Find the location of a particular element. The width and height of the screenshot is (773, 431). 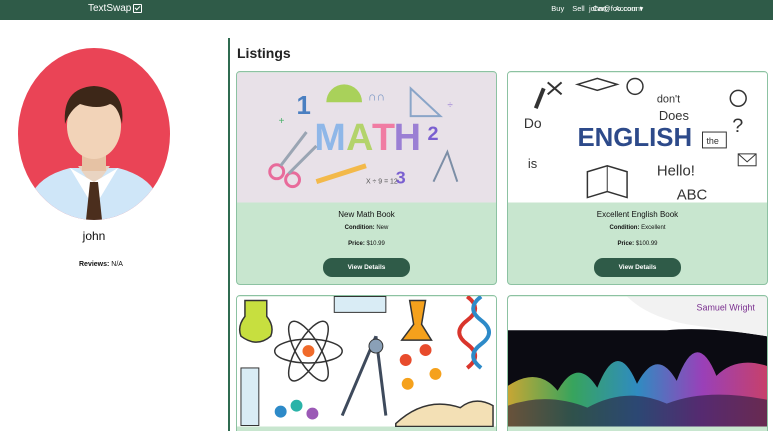

svg-text: don't is located at coordinates (668, 99).